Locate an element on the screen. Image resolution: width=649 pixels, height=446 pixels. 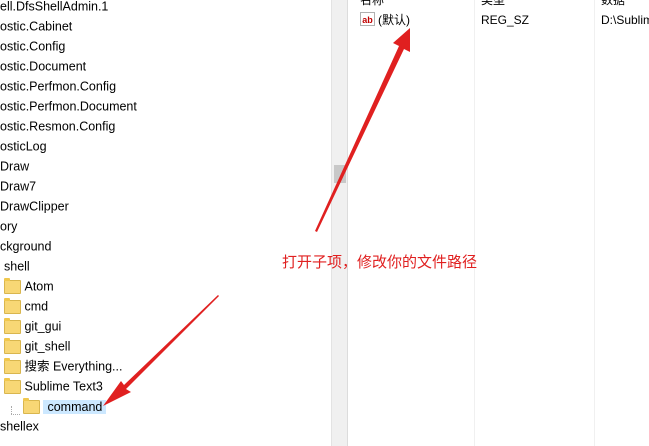
arrow-to-default-value is located at coordinates (362, 130).